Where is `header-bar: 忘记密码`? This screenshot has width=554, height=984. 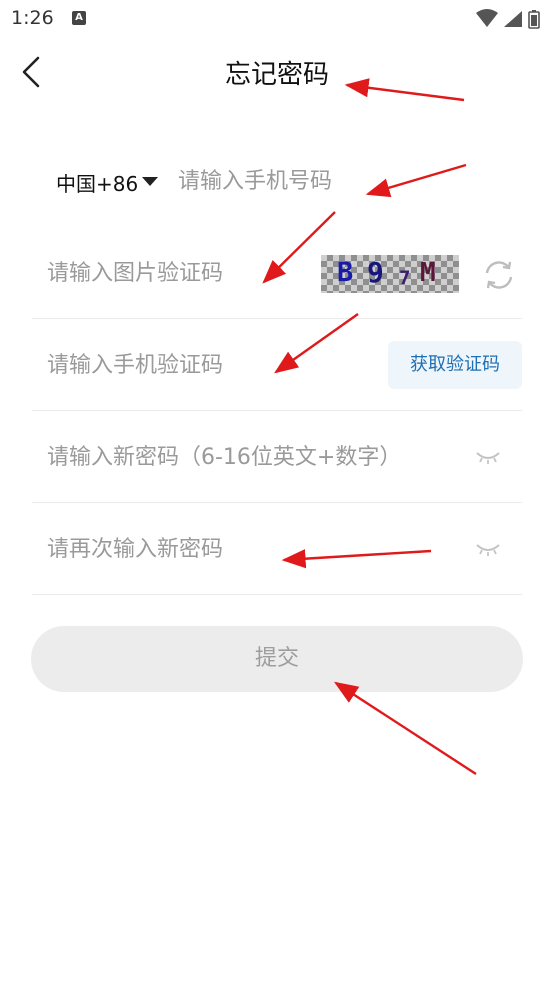
header-bar: 忘记密码 is located at coordinates (277, 72).